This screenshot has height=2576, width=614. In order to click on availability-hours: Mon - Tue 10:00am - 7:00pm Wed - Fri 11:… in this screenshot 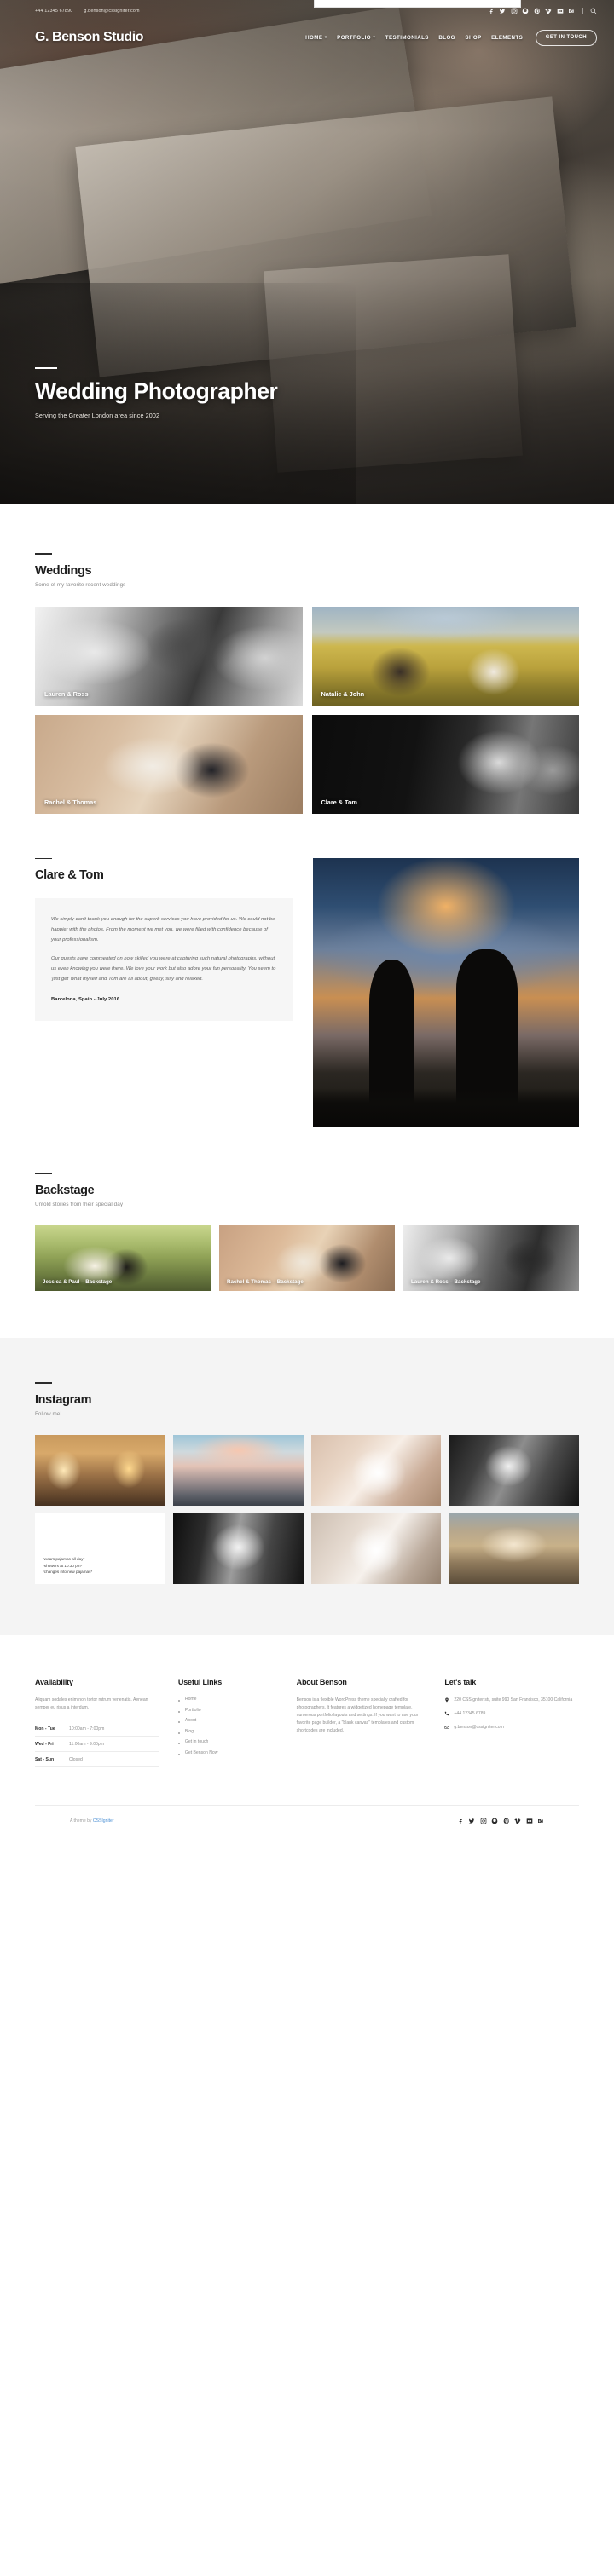, I will do `click(97, 1744)`.